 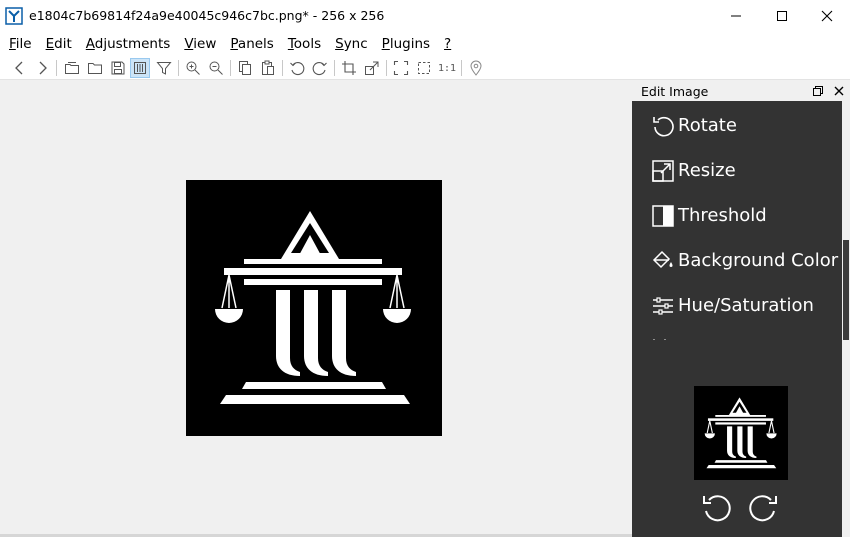 I want to click on open-button, so click(x=72, y=68).